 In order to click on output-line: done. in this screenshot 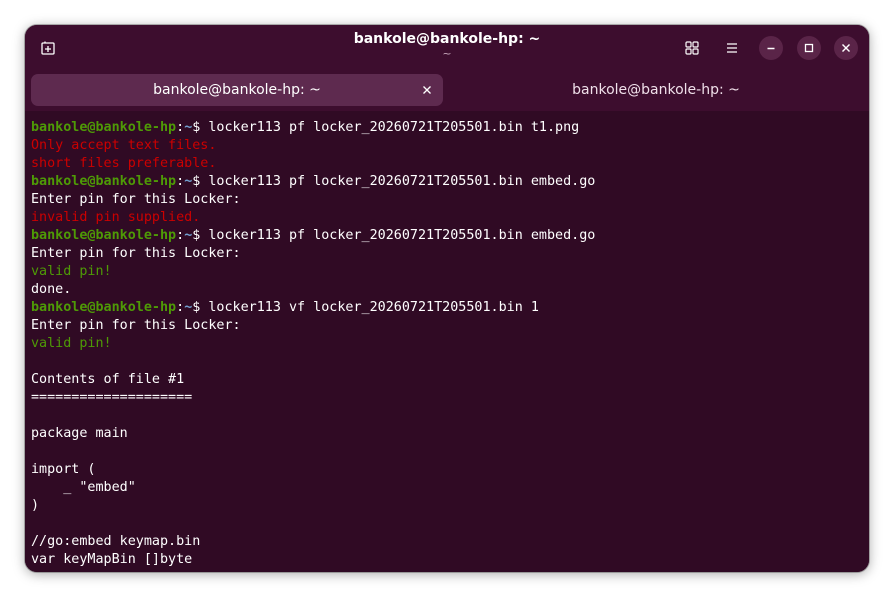, I will do `click(51, 289)`.